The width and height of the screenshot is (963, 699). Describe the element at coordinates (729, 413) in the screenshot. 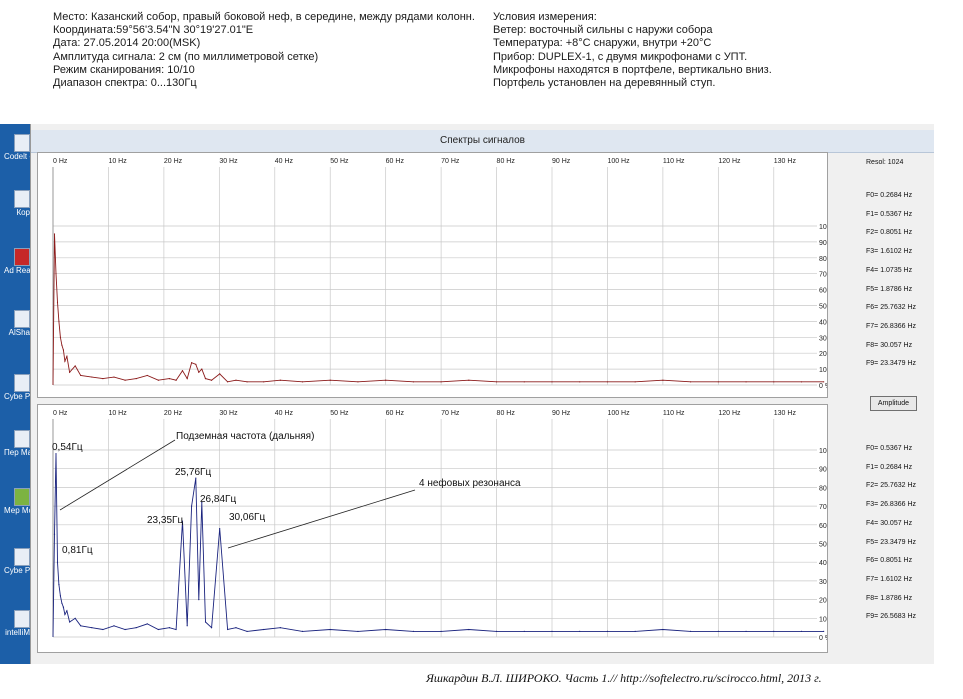

I see `x-tick-label: 120 Hz` at that location.